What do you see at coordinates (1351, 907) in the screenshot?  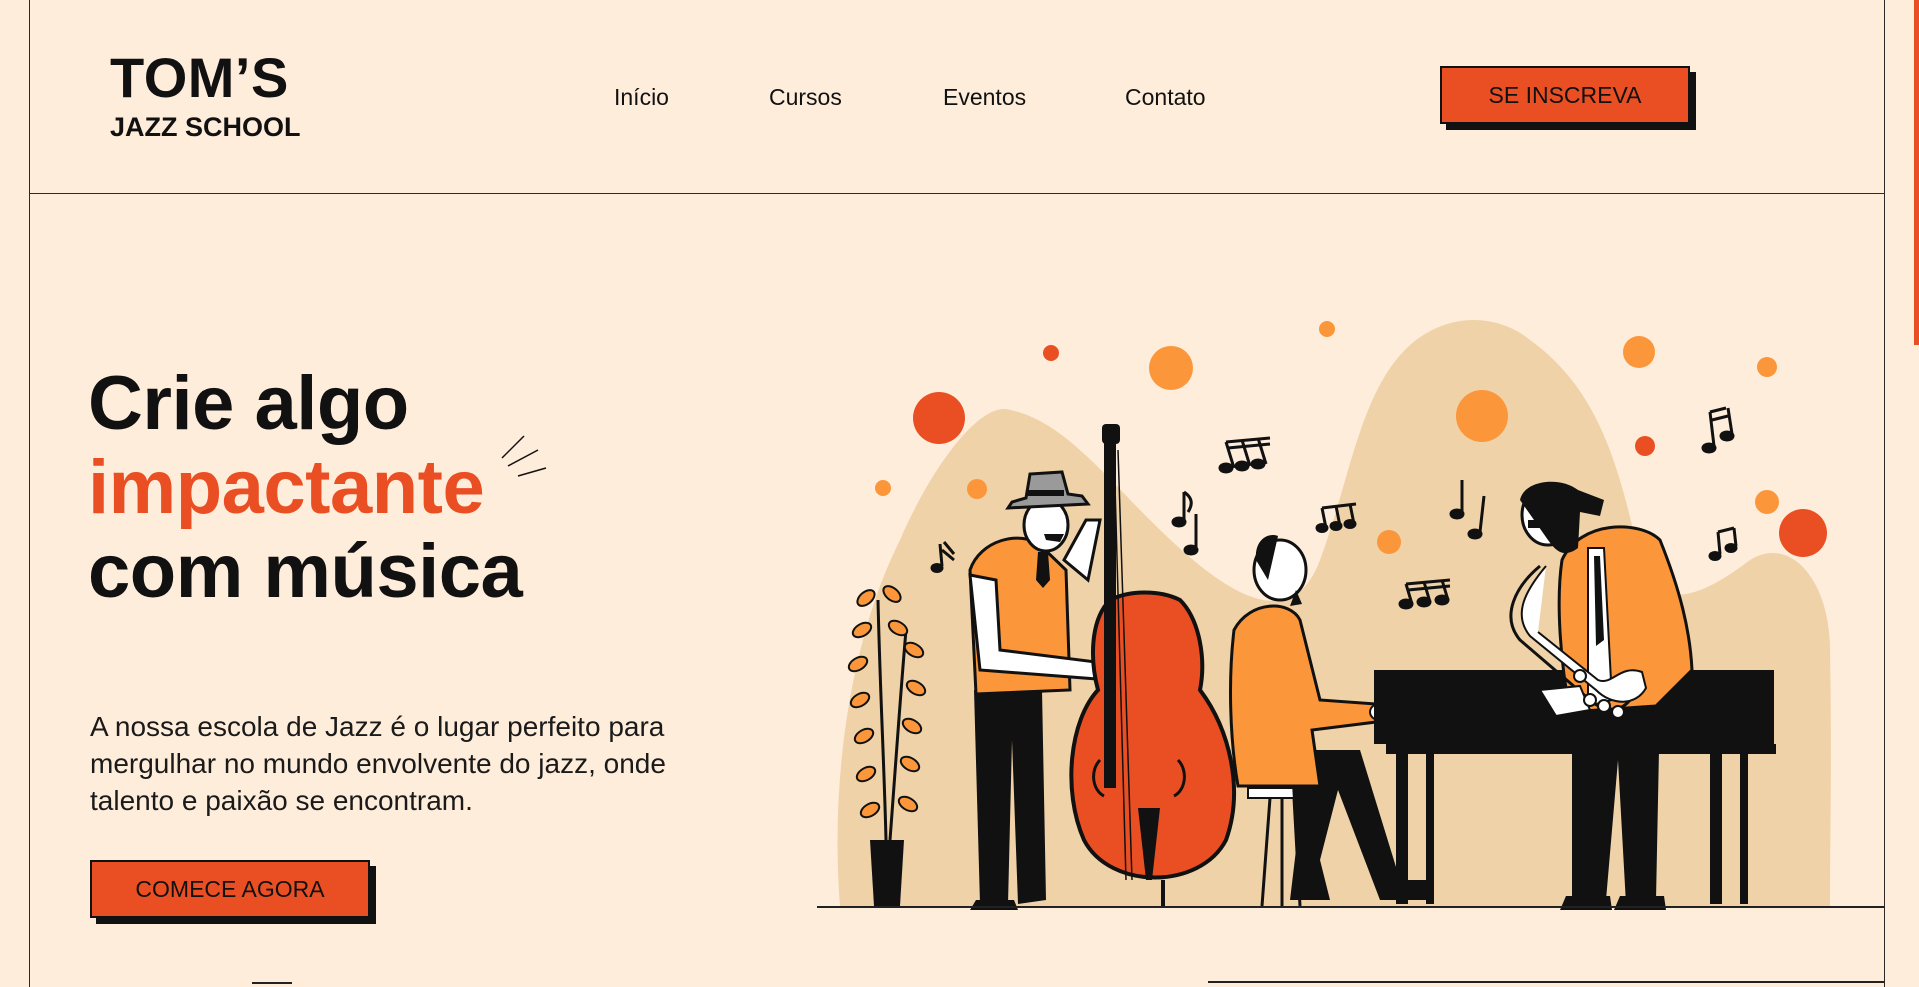 I see `floor-line` at bounding box center [1351, 907].